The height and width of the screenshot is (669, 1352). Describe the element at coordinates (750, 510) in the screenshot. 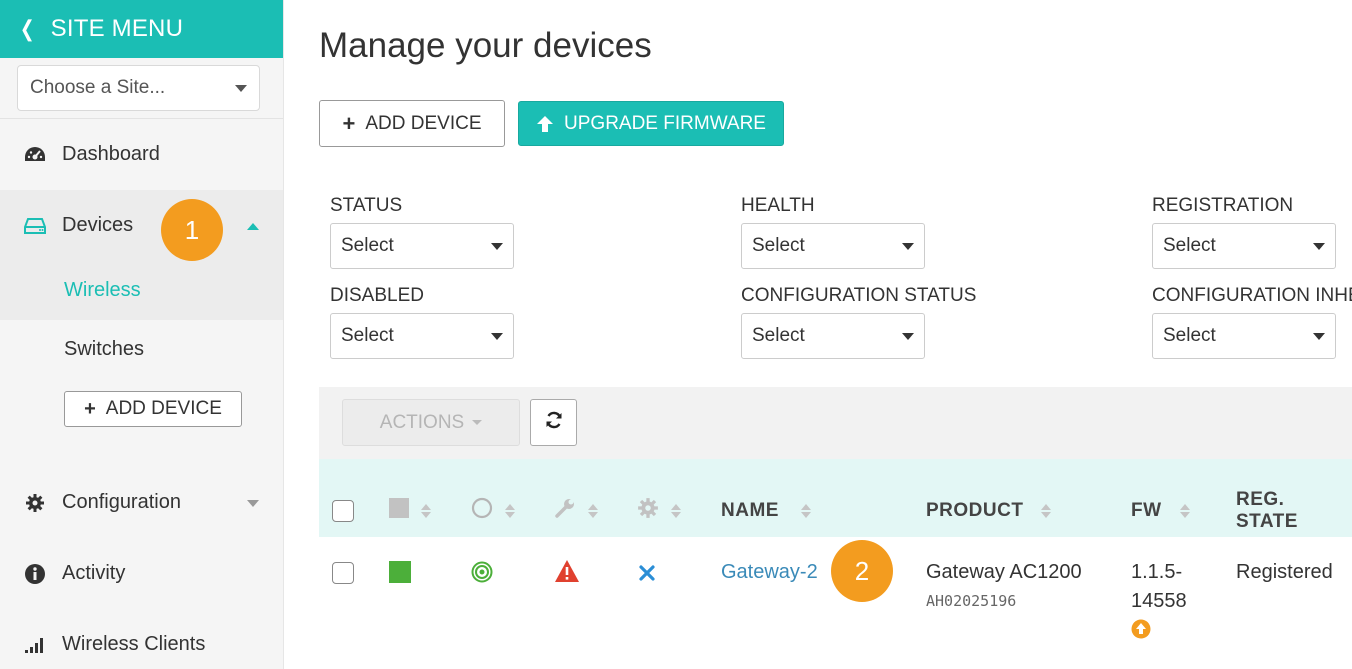

I see `column-label: NAME` at that location.